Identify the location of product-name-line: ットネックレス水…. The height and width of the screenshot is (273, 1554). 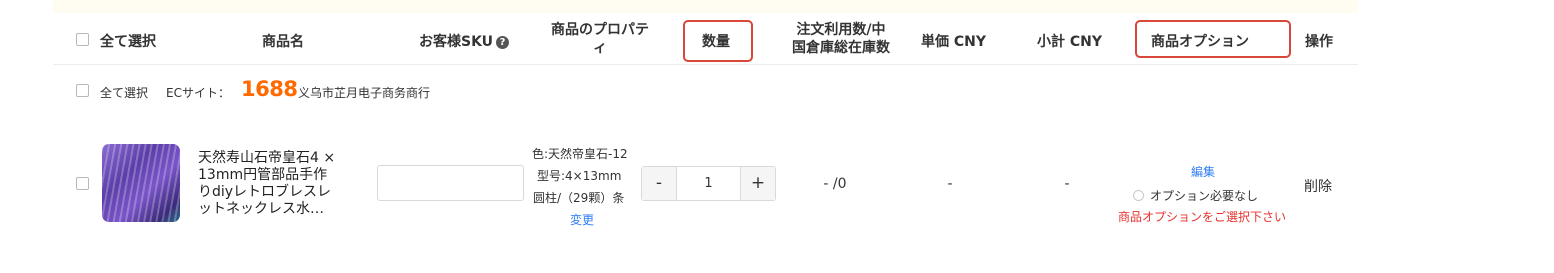
(261, 209).